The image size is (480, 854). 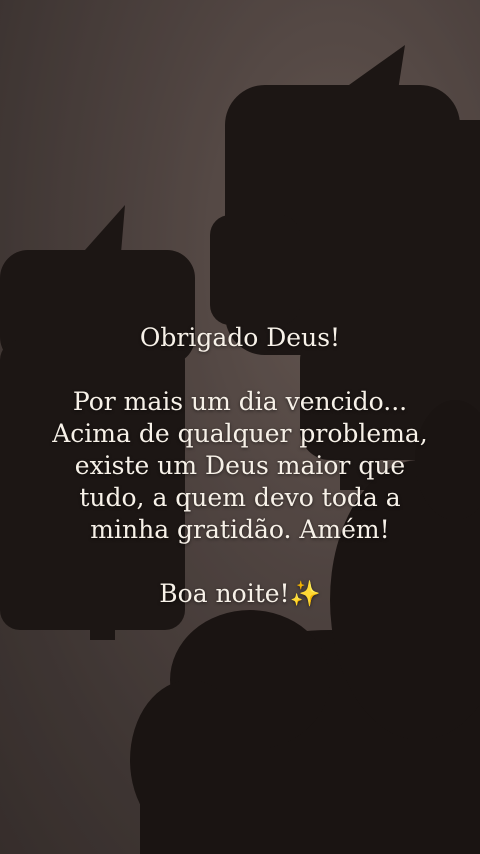 I want to click on quote-title: Obrigado Deus!, so click(x=240, y=337).